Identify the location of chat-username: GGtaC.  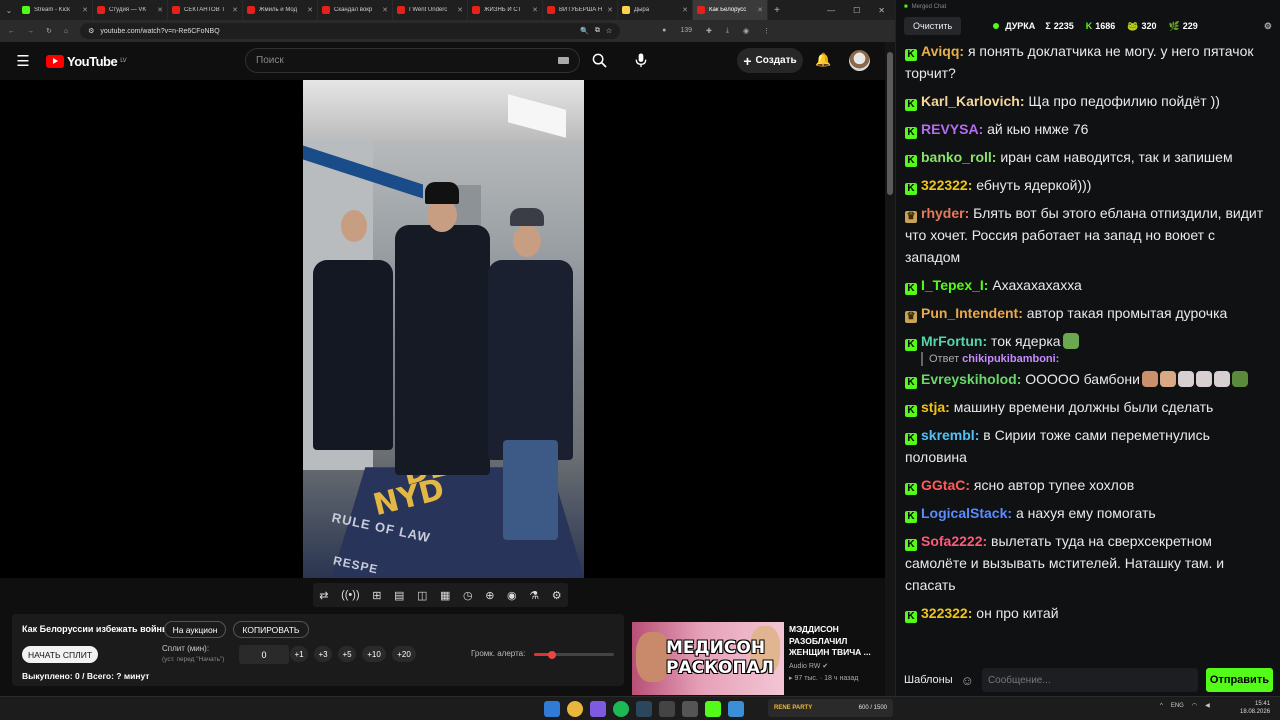
(943, 485).